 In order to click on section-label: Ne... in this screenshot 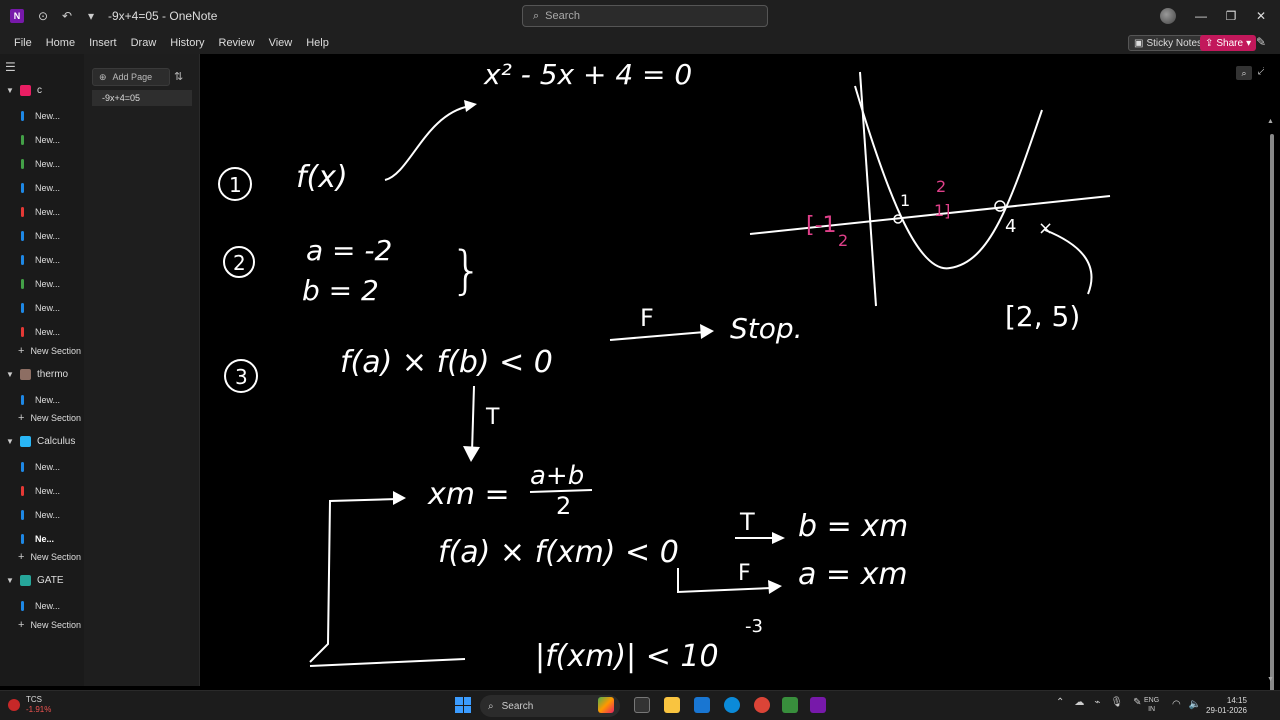, I will do `click(45, 539)`.